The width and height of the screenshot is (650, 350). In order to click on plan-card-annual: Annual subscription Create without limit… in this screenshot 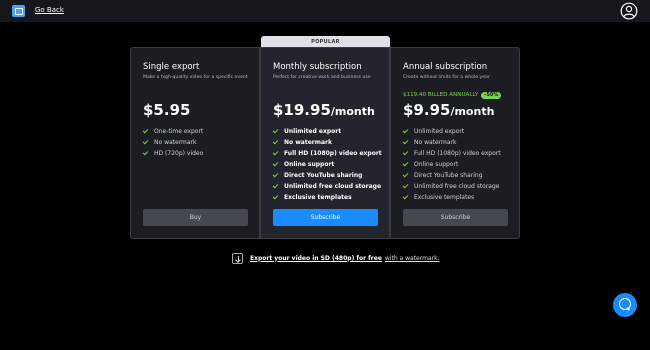, I will do `click(455, 143)`.